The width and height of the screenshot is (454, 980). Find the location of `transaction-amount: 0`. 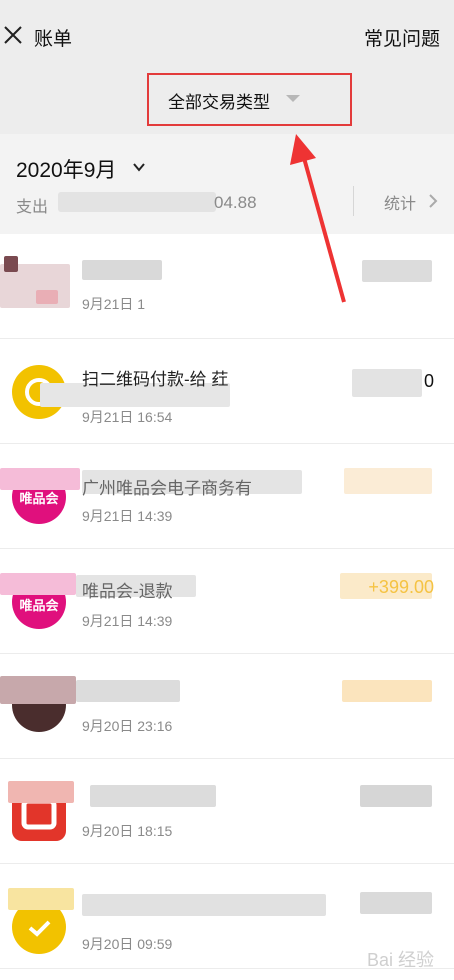

transaction-amount: 0 is located at coordinates (428, 381).